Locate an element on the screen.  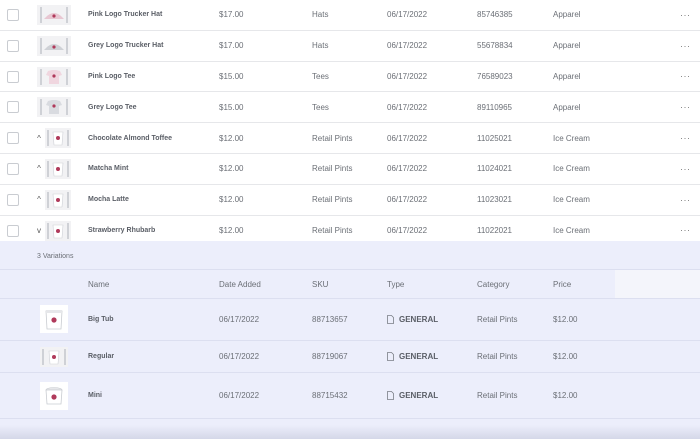
header-fill is located at coordinates (657, 284).